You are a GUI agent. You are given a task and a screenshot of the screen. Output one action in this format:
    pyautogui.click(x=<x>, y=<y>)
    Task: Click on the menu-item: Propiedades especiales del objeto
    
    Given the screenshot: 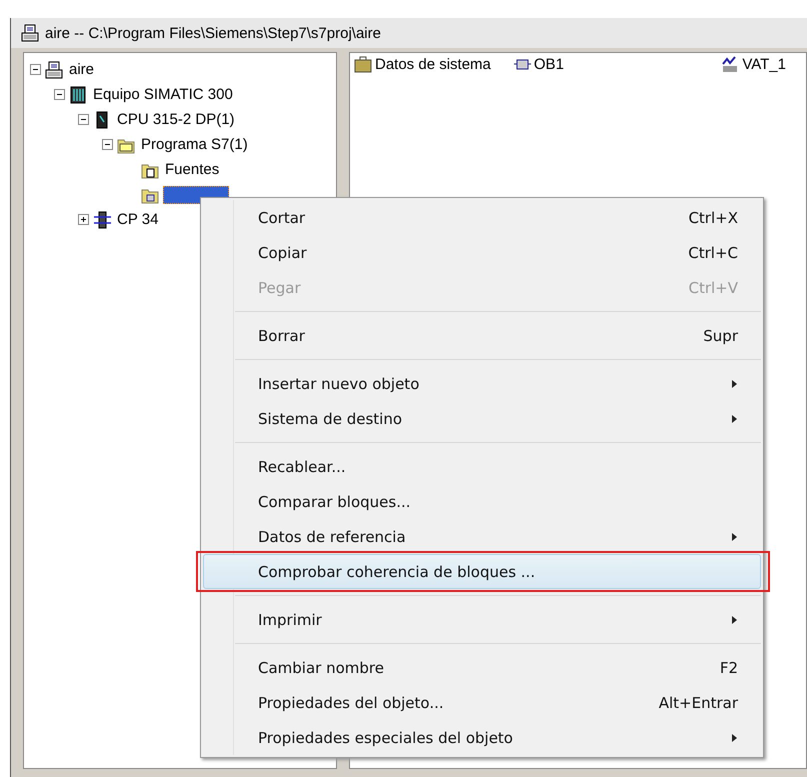 What is the action you would take?
    pyautogui.click(x=482, y=737)
    